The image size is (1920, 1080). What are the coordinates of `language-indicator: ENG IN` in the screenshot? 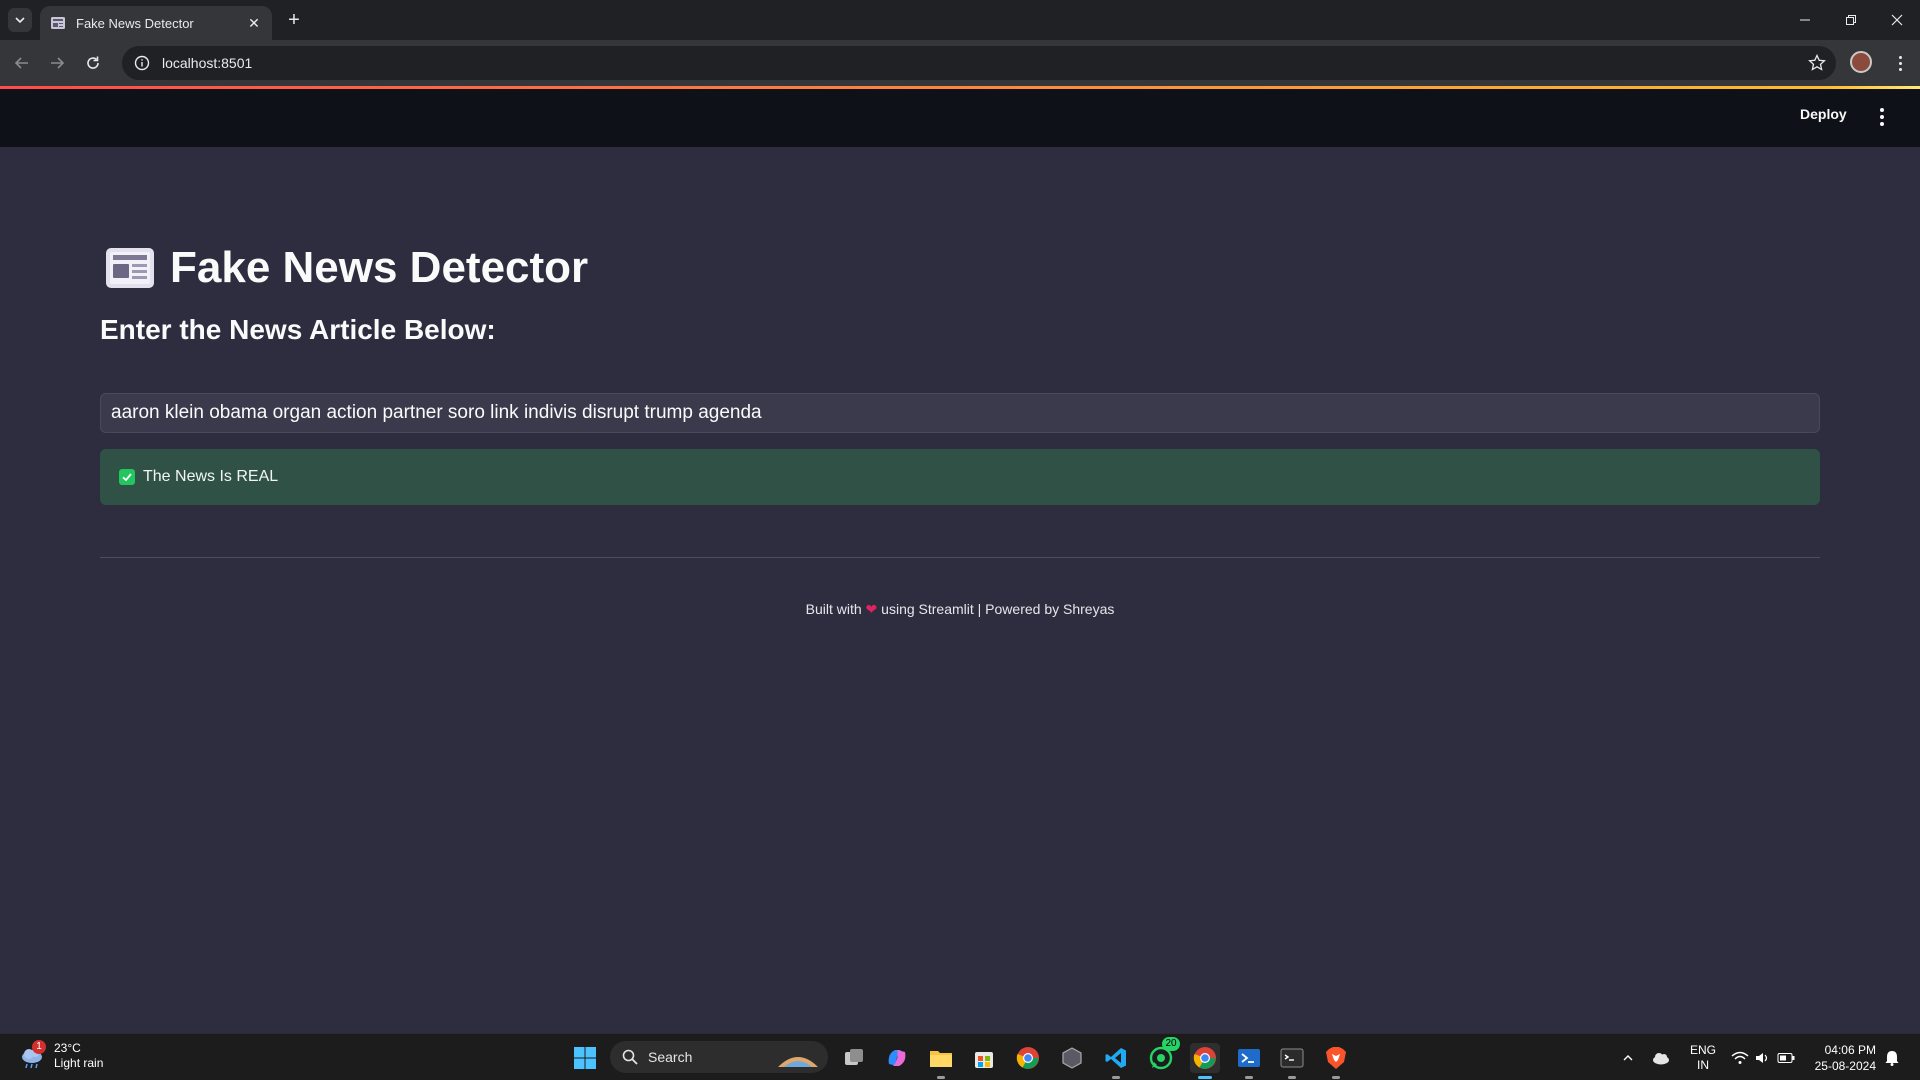 It's located at (1703, 1058).